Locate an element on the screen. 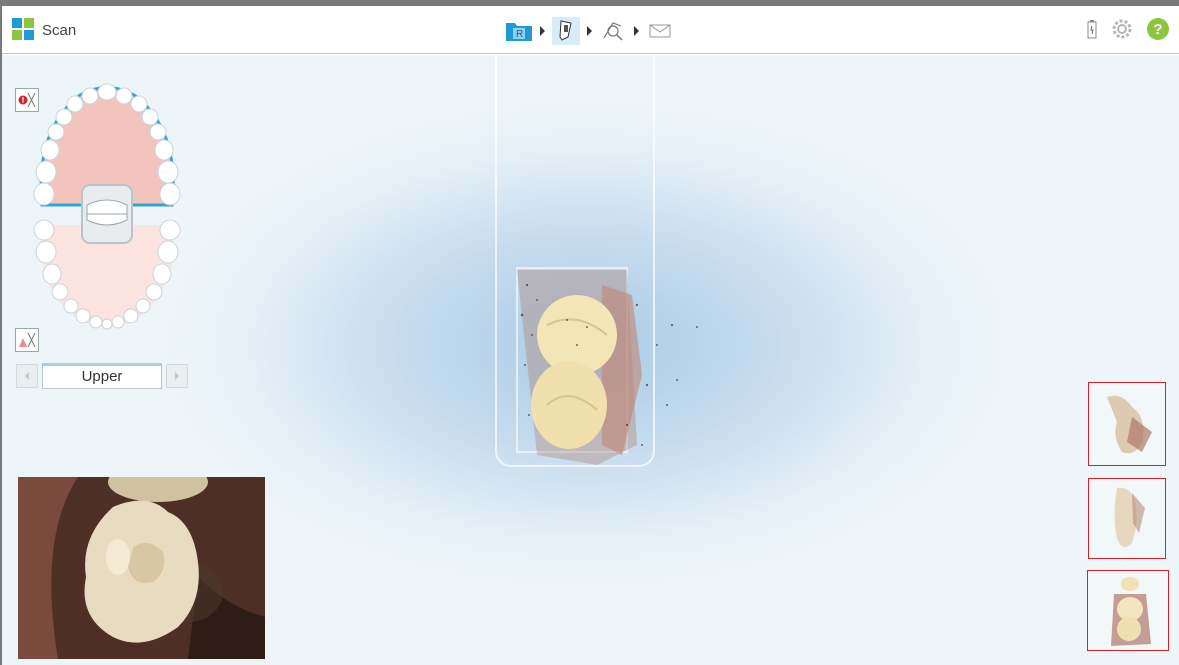  rx-folder-icon: R is located at coordinates (519, 32).